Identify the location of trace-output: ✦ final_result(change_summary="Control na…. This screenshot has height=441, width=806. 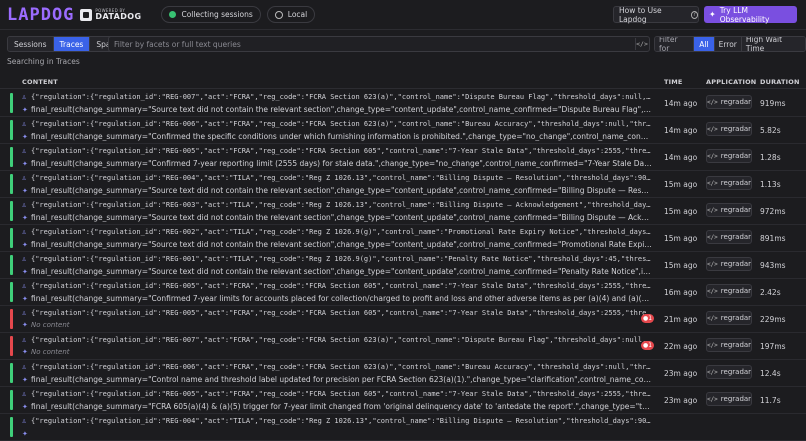
(337, 379).